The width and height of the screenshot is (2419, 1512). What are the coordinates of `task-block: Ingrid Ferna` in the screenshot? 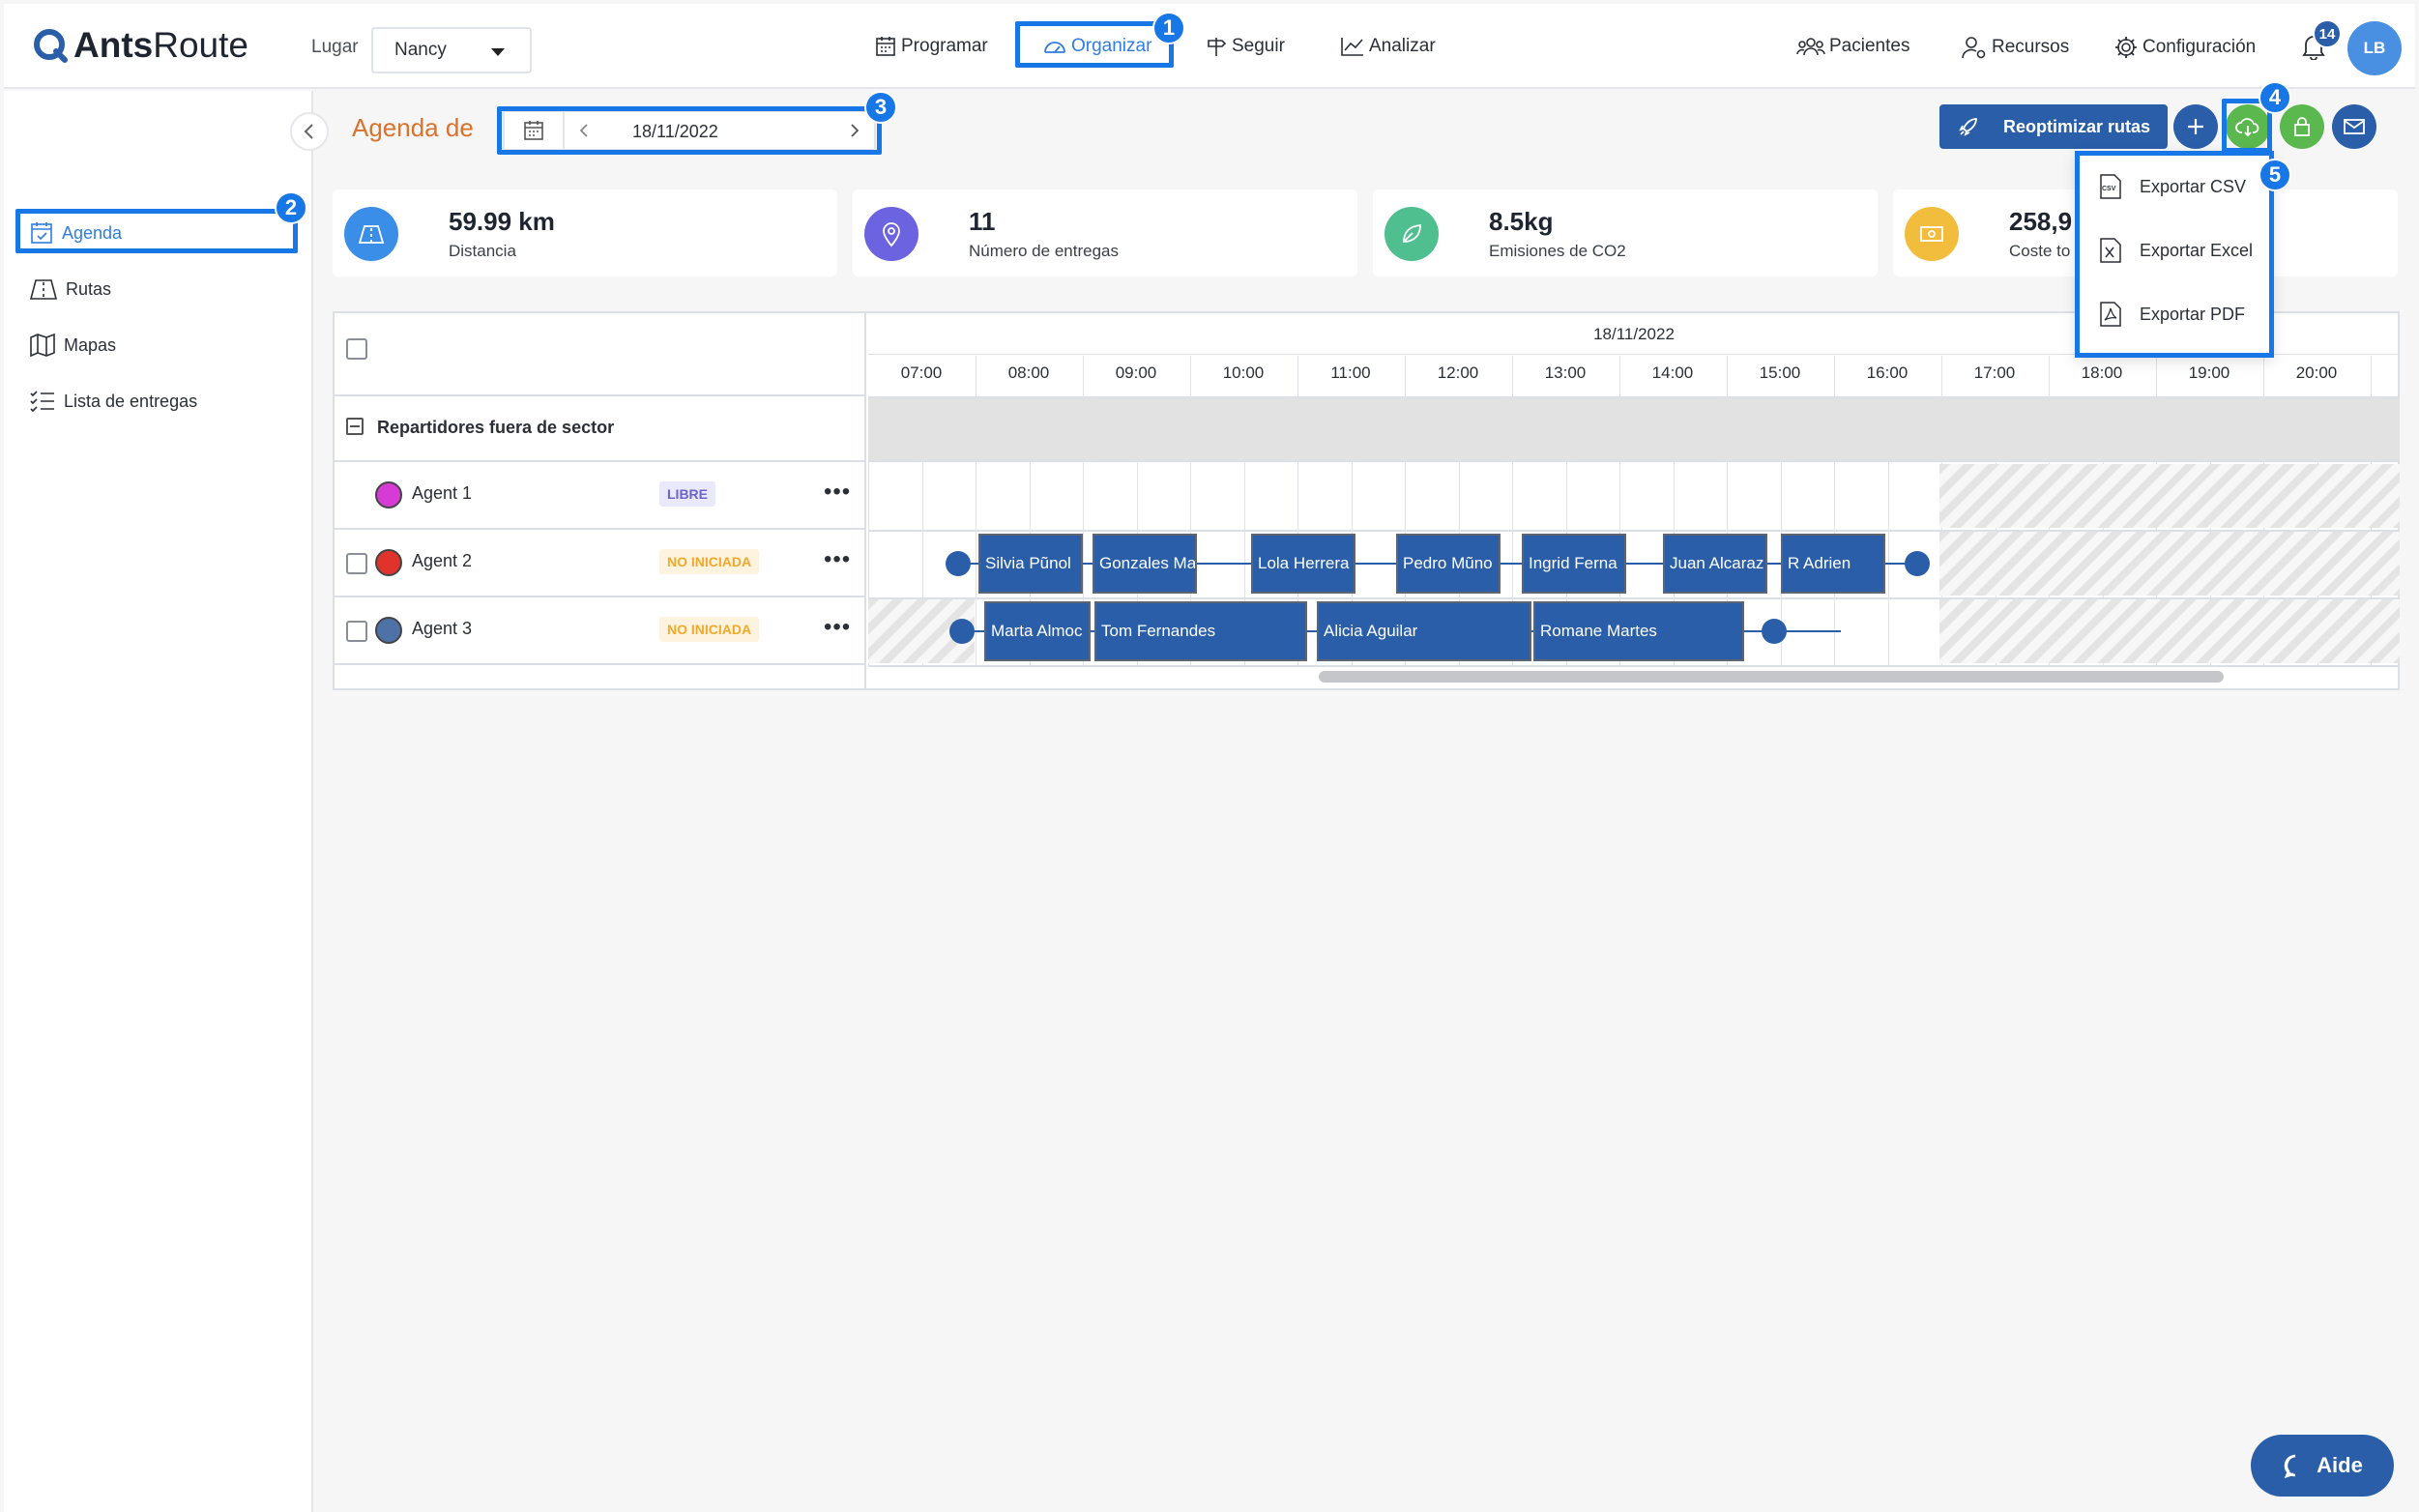 It's located at (1574, 564).